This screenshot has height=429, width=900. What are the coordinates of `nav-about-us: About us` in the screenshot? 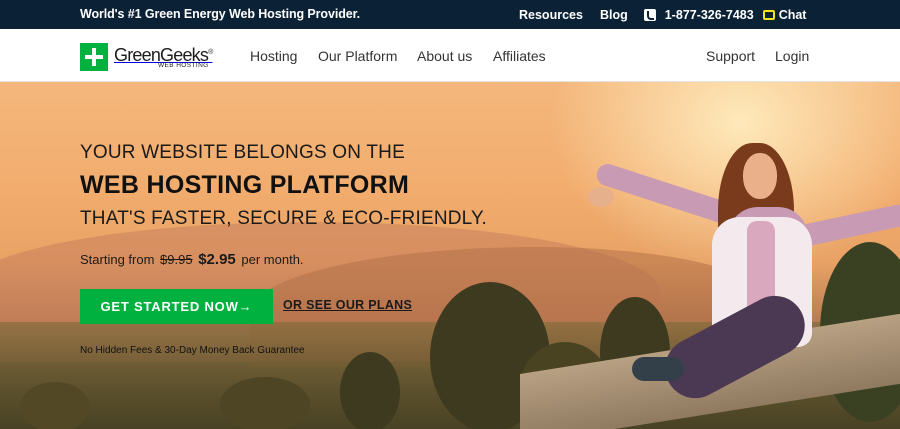 It's located at (444, 56).